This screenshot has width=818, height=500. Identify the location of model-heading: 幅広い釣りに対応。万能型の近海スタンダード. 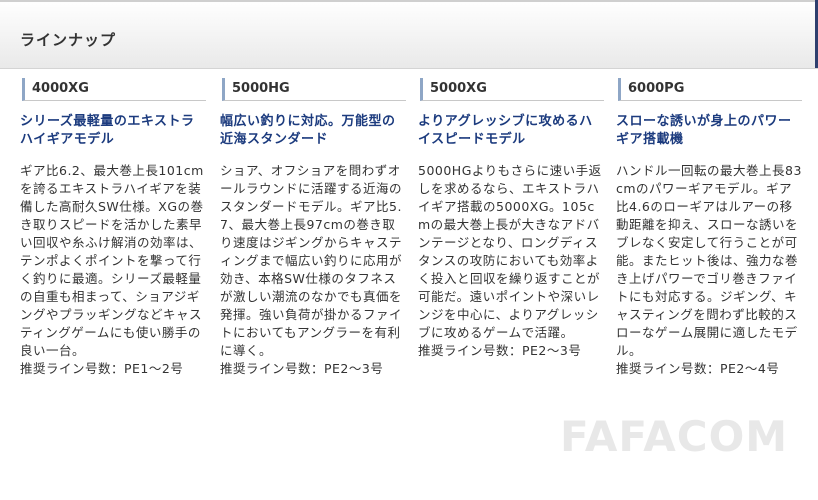
(308, 130).